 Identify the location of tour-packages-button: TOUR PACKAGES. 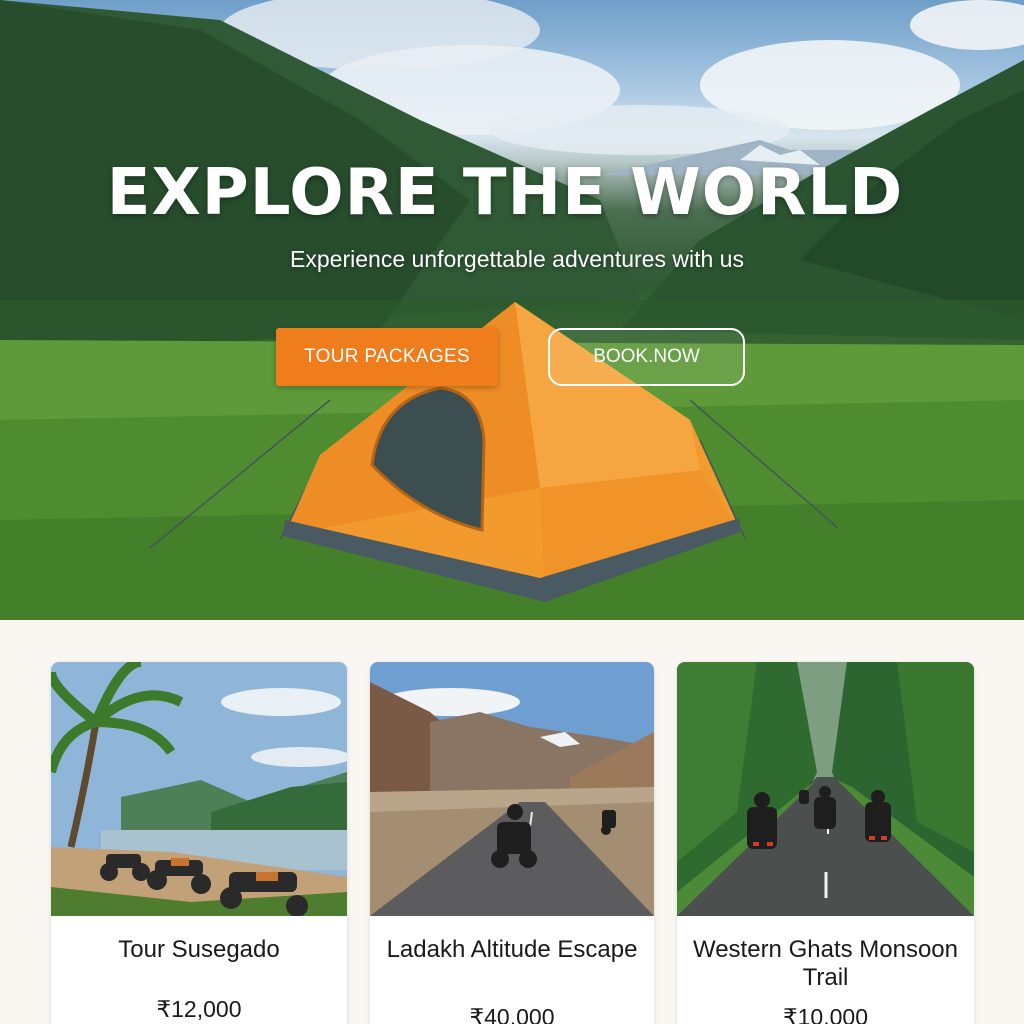
(387, 357).